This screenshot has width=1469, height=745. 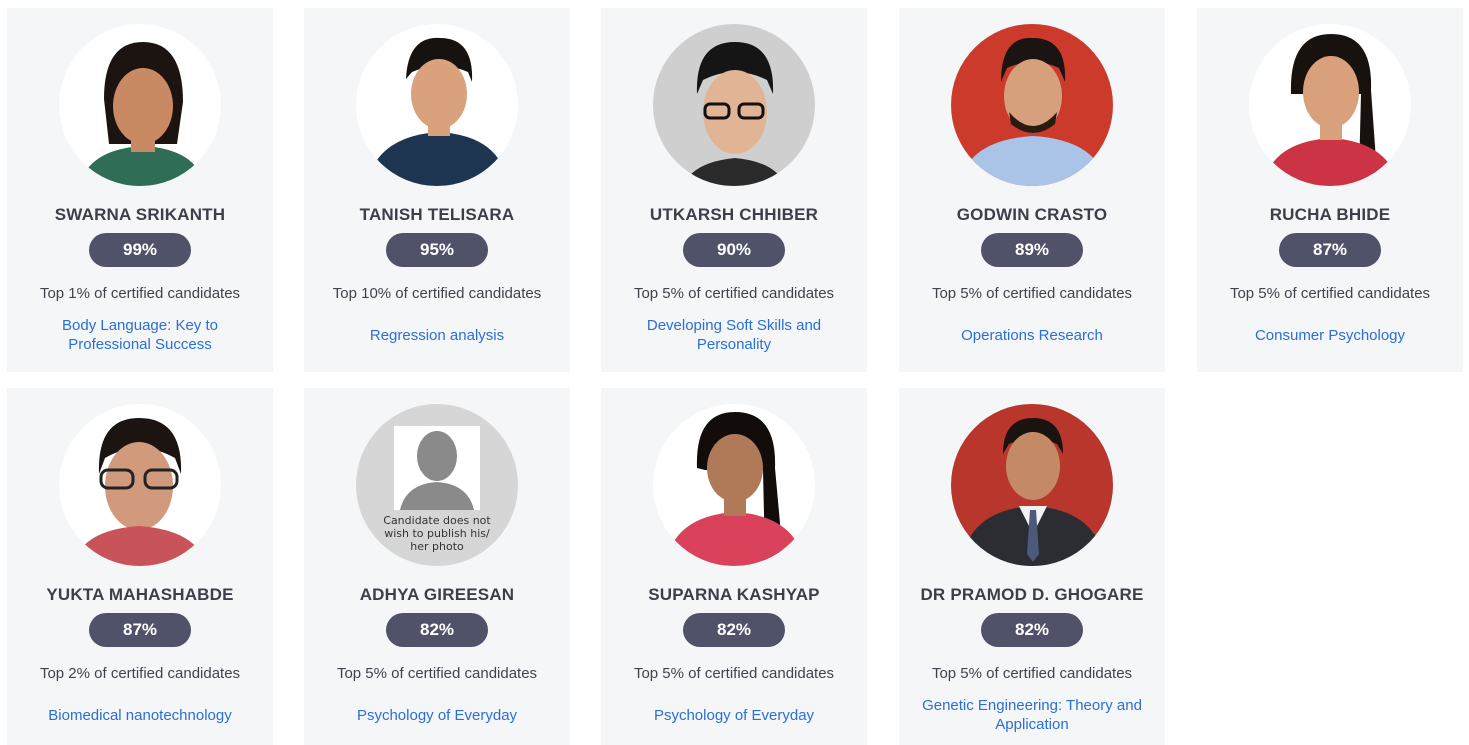 I want to click on course-link: Regression analysis, so click(x=437, y=335).